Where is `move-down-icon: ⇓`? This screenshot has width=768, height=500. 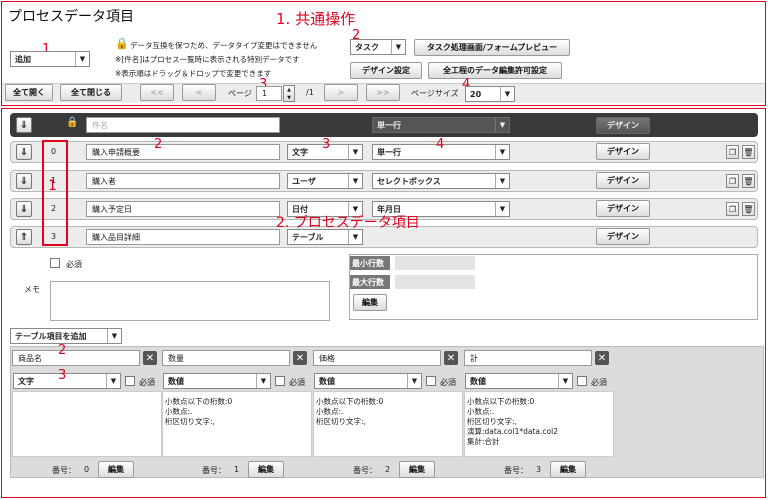 move-down-icon: ⇓ is located at coordinates (24, 125).